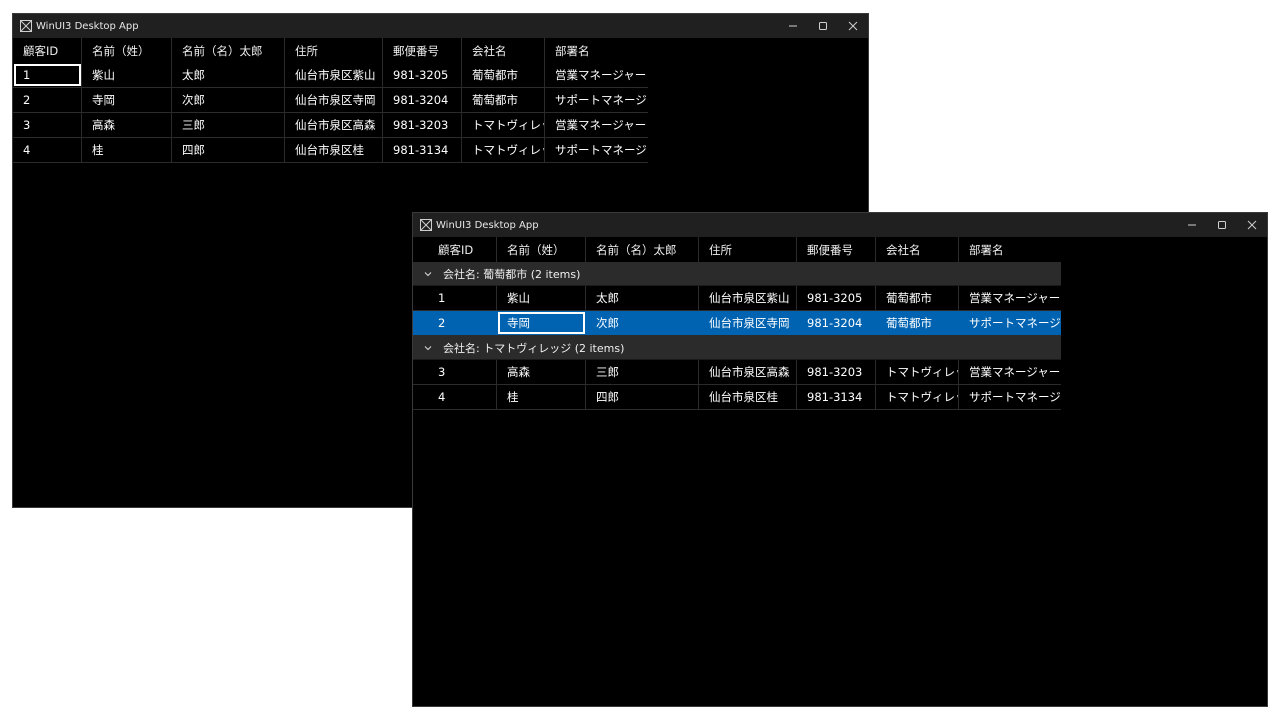 The image size is (1280, 720). Describe the element at coordinates (737, 274) in the screenshot. I see `group-header: 会社名: 葡萄都市 (2 items)` at that location.